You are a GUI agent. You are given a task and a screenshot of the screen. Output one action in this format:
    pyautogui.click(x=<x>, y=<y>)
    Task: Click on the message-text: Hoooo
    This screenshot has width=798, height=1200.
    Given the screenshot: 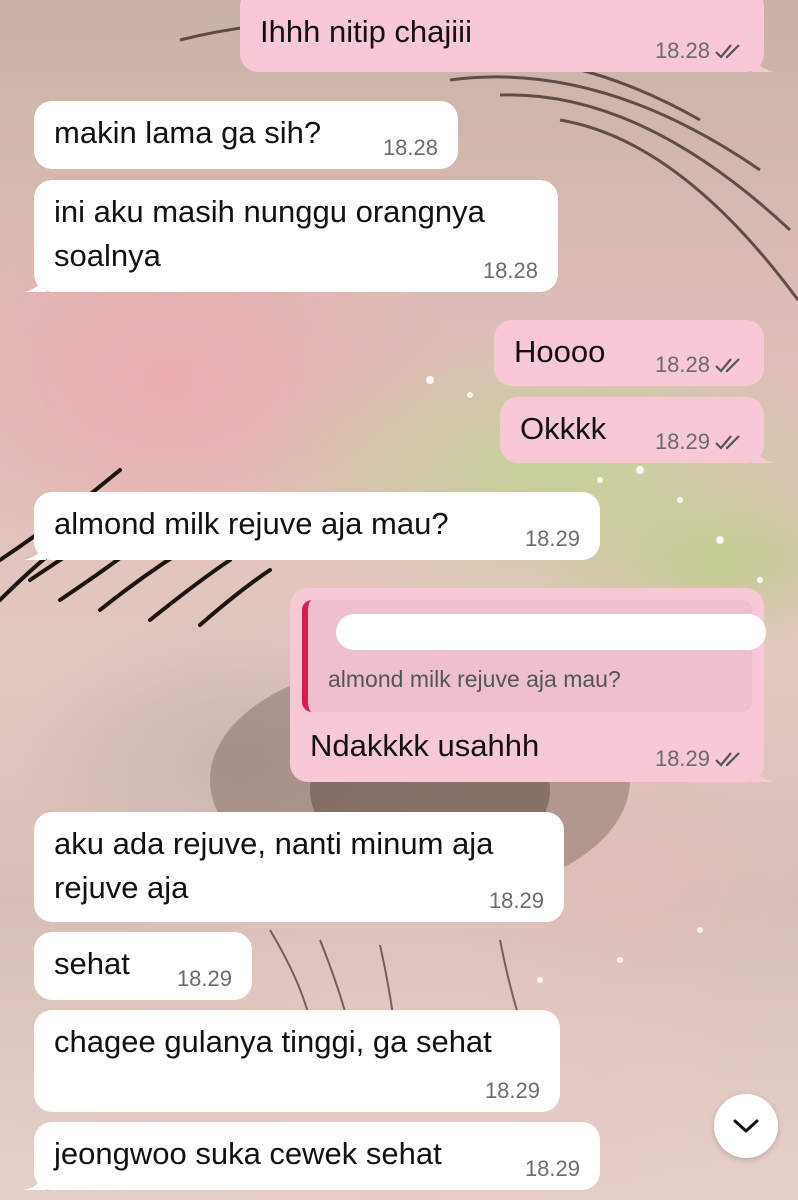 What is the action you would take?
    pyautogui.click(x=560, y=351)
    